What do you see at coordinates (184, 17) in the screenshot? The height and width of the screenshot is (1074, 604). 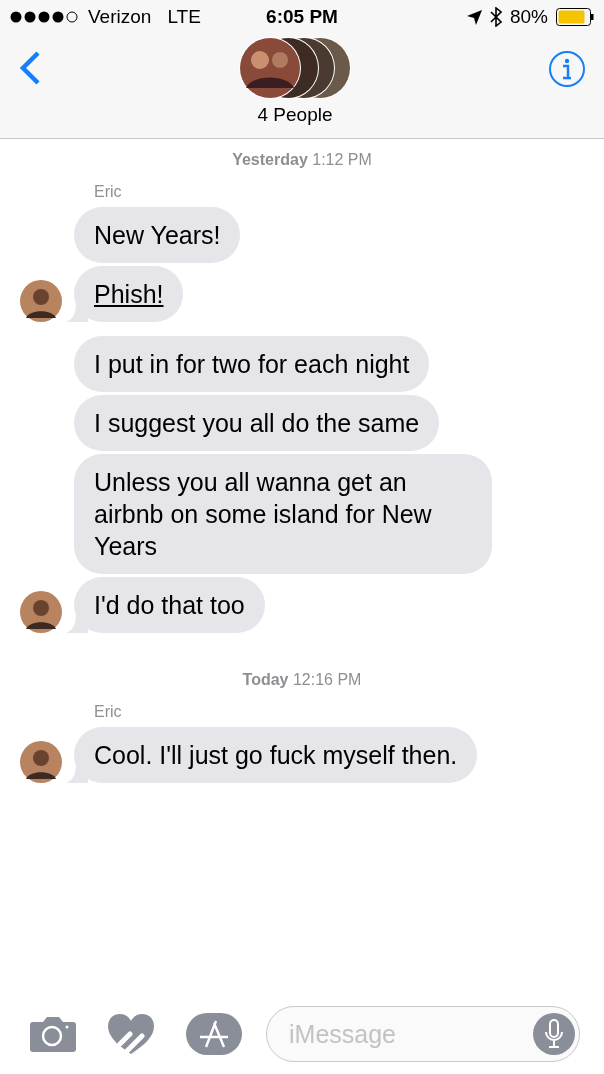 I see `network-type: LTE` at bounding box center [184, 17].